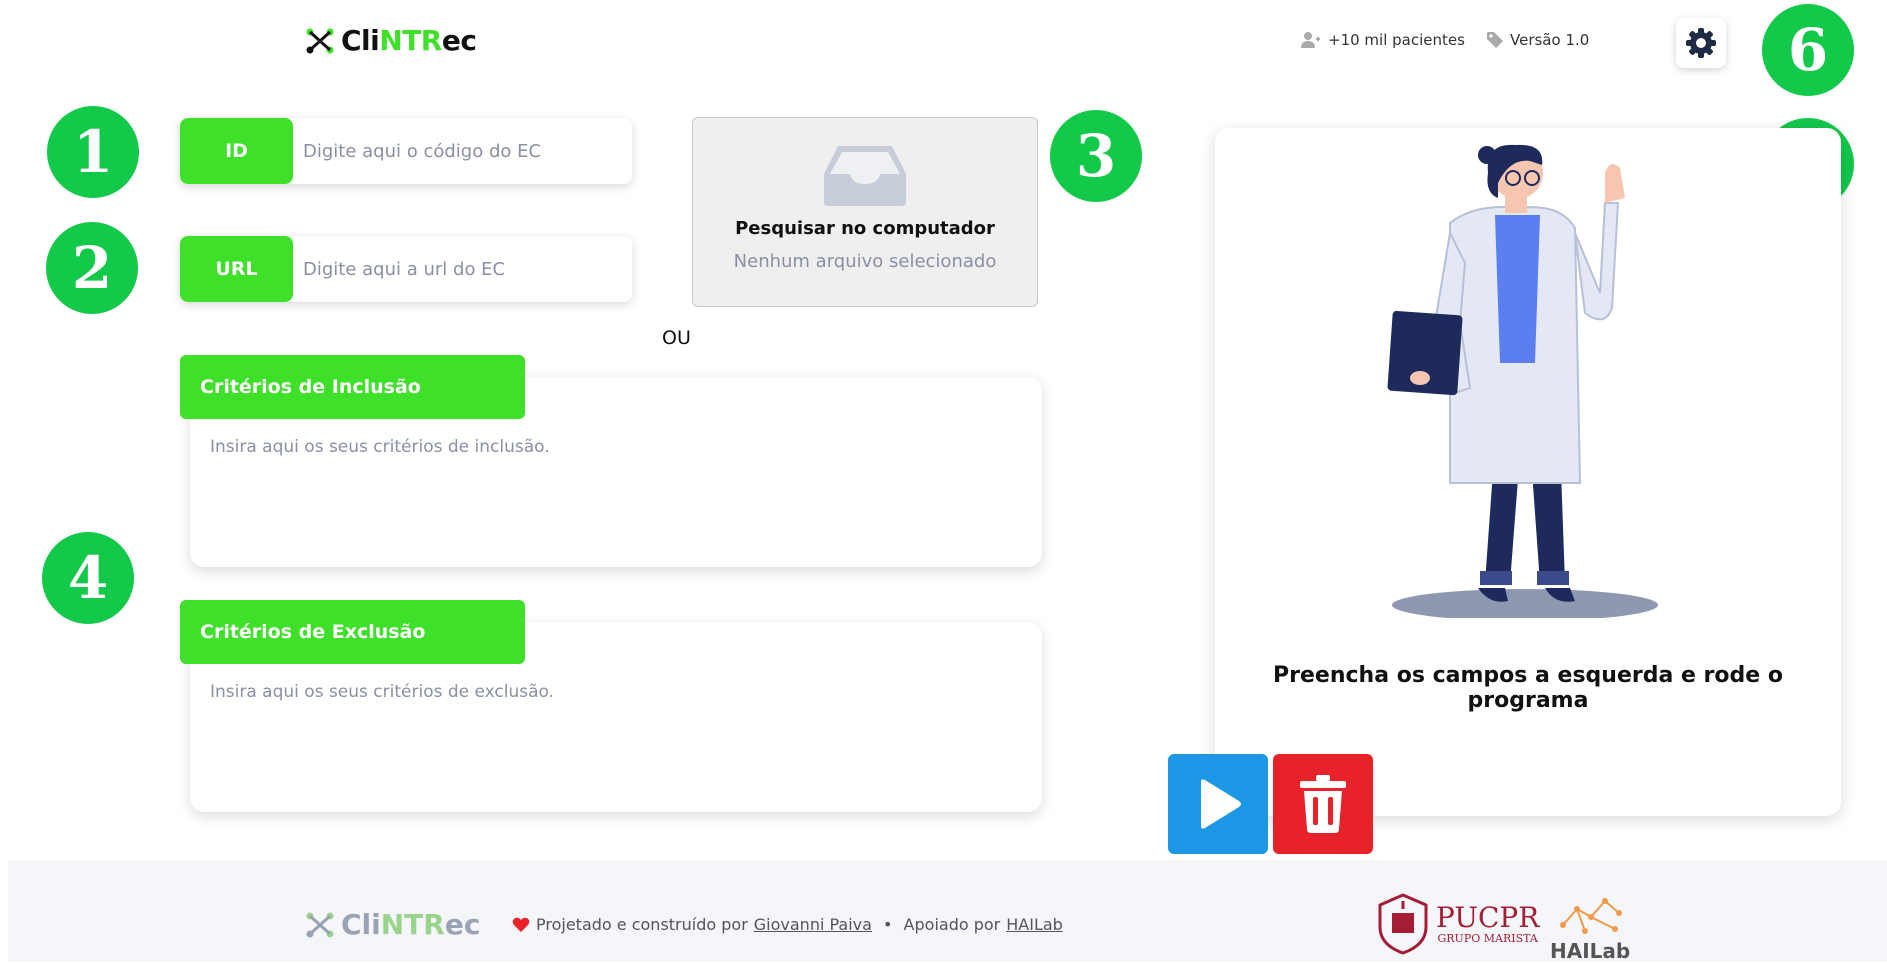 The width and height of the screenshot is (1887, 963). Describe the element at coordinates (1310, 40) in the screenshot. I see `users-icon` at that location.